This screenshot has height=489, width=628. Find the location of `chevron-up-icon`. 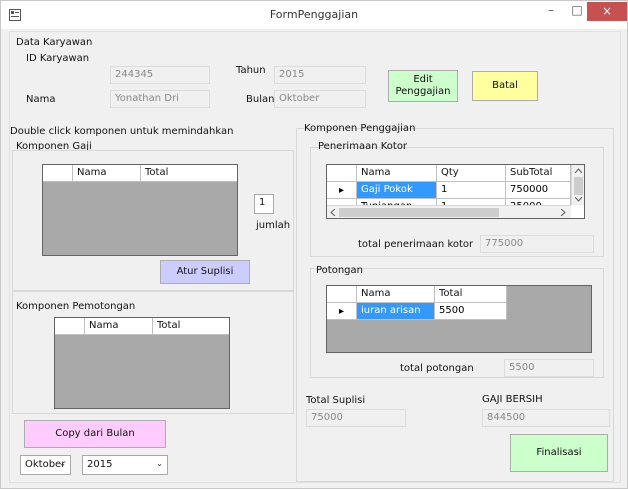

chevron-up-icon is located at coordinates (578, 170).